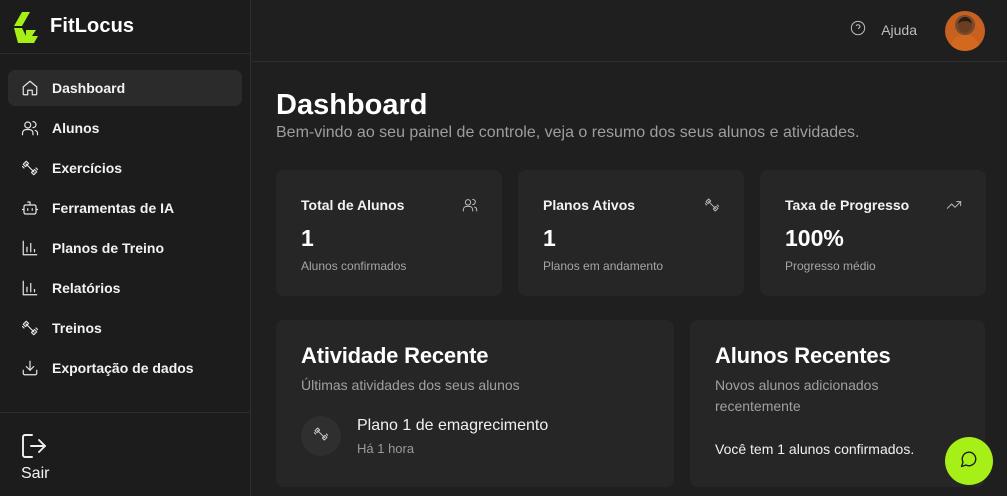 The height and width of the screenshot is (496, 1007). I want to click on home-icon, so click(30, 88).